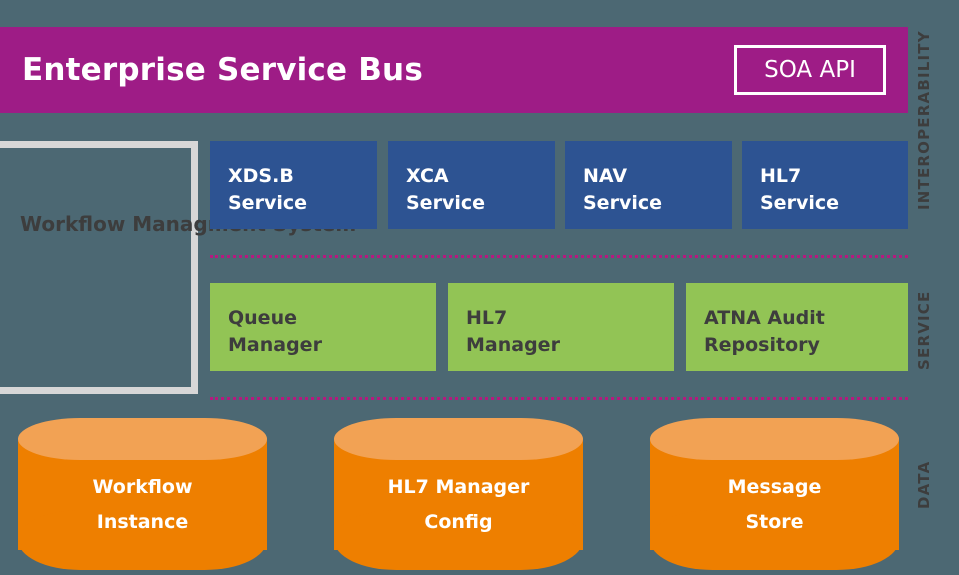  I want to click on datastore-hl7-manager-config: HL7 Manager Config, so click(458, 494).